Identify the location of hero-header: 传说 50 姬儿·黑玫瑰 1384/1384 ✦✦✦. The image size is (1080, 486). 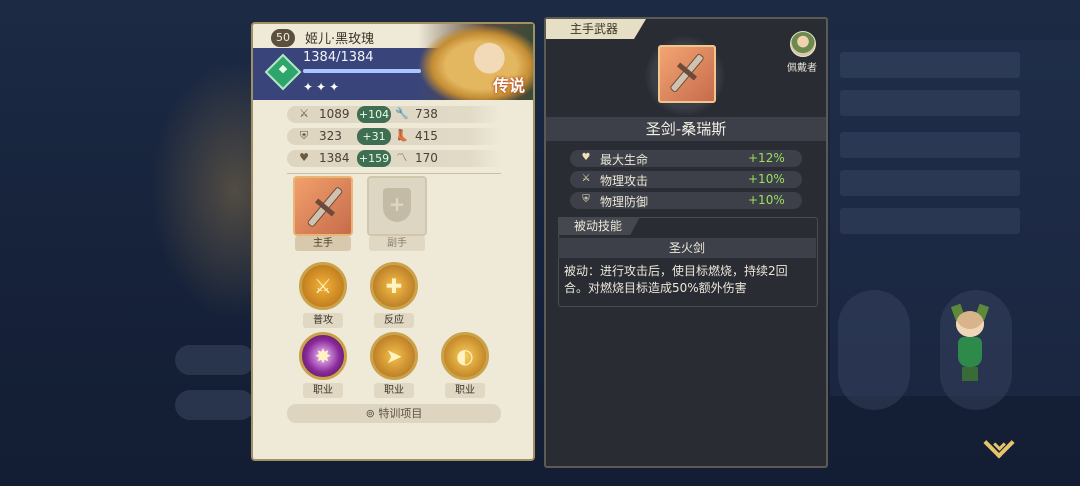
(393, 62).